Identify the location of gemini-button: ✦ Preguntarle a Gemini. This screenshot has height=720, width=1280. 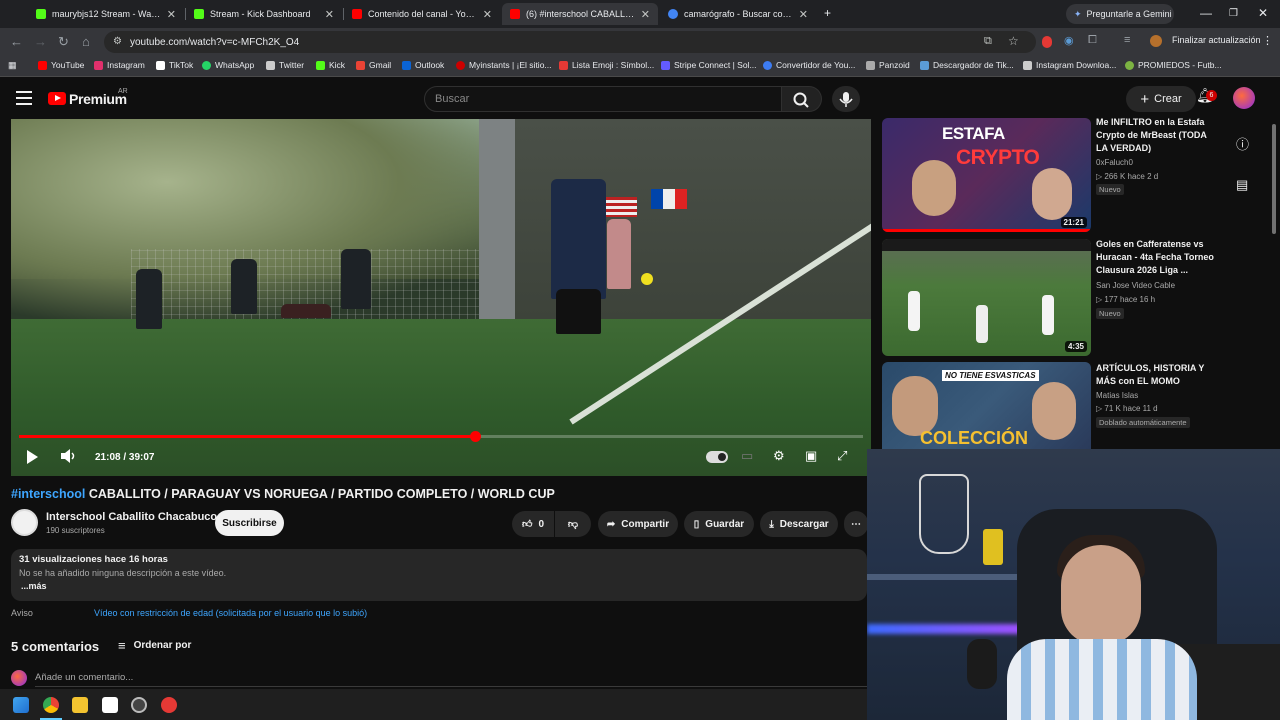
(1120, 14).